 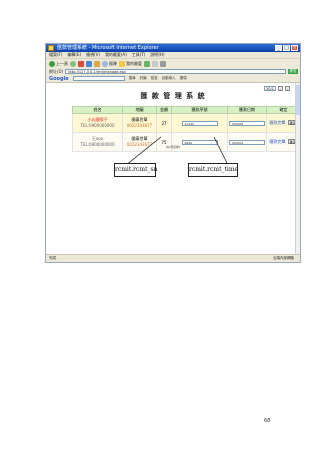 What do you see at coordinates (283, 258) in the screenshot?
I see `security-zone: 近端內部網路` at bounding box center [283, 258].